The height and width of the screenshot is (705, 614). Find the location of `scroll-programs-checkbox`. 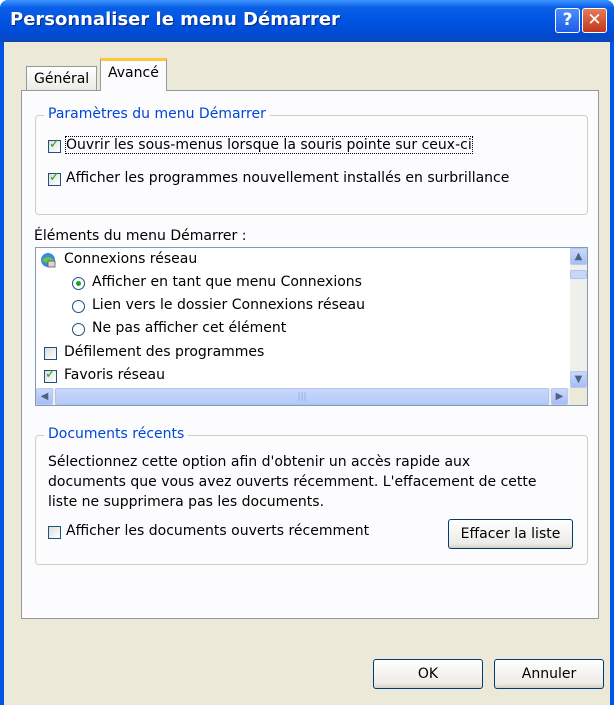

scroll-programs-checkbox is located at coordinates (50, 353).